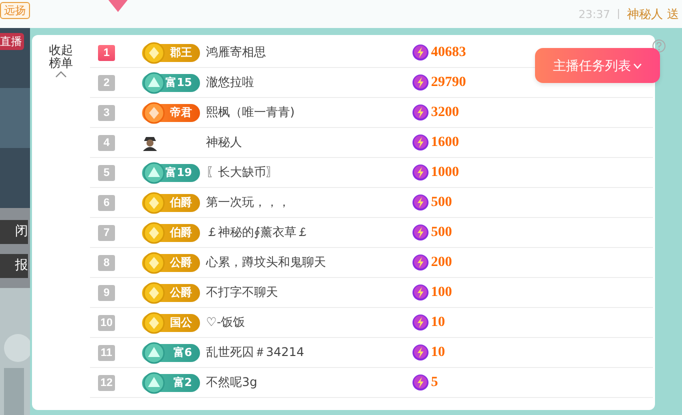 This screenshot has height=415, width=682. Describe the element at coordinates (309, 112) in the screenshot. I see `user-name: 熙枫（唯一青青)` at that location.